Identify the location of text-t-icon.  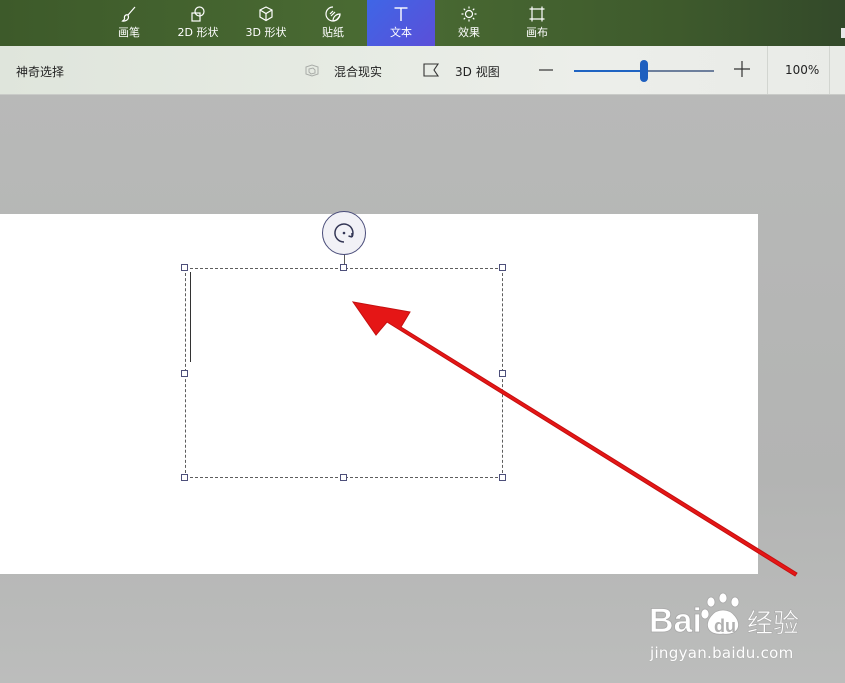
(401, 14).